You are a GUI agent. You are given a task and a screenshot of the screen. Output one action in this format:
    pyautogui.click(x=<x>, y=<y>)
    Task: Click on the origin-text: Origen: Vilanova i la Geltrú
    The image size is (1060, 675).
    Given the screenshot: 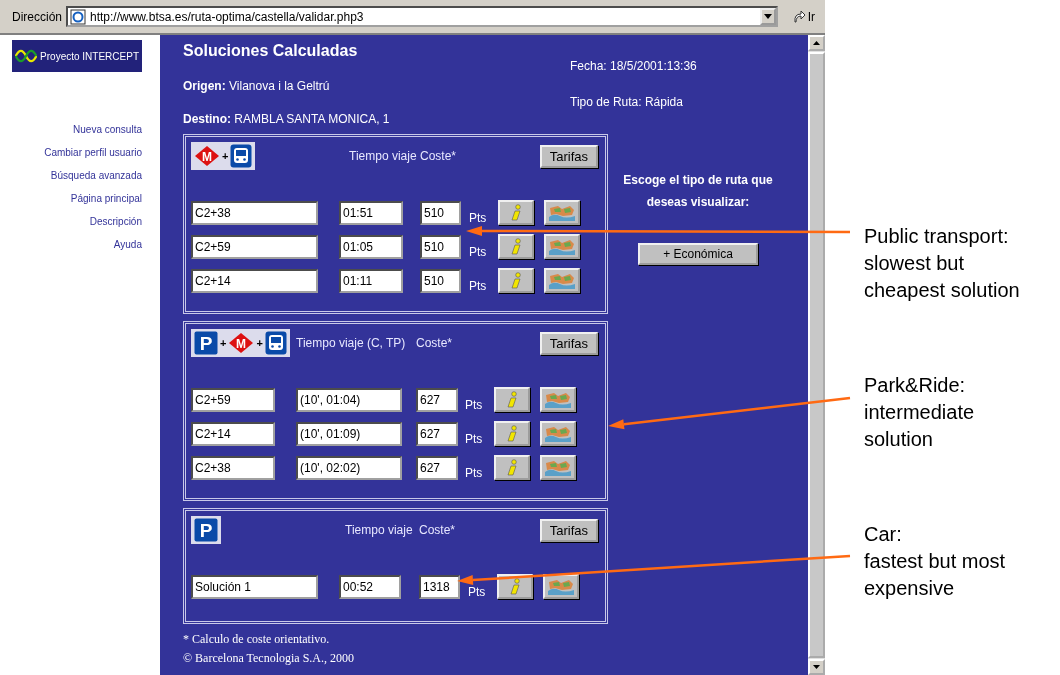 What is the action you would take?
    pyautogui.click(x=257, y=86)
    